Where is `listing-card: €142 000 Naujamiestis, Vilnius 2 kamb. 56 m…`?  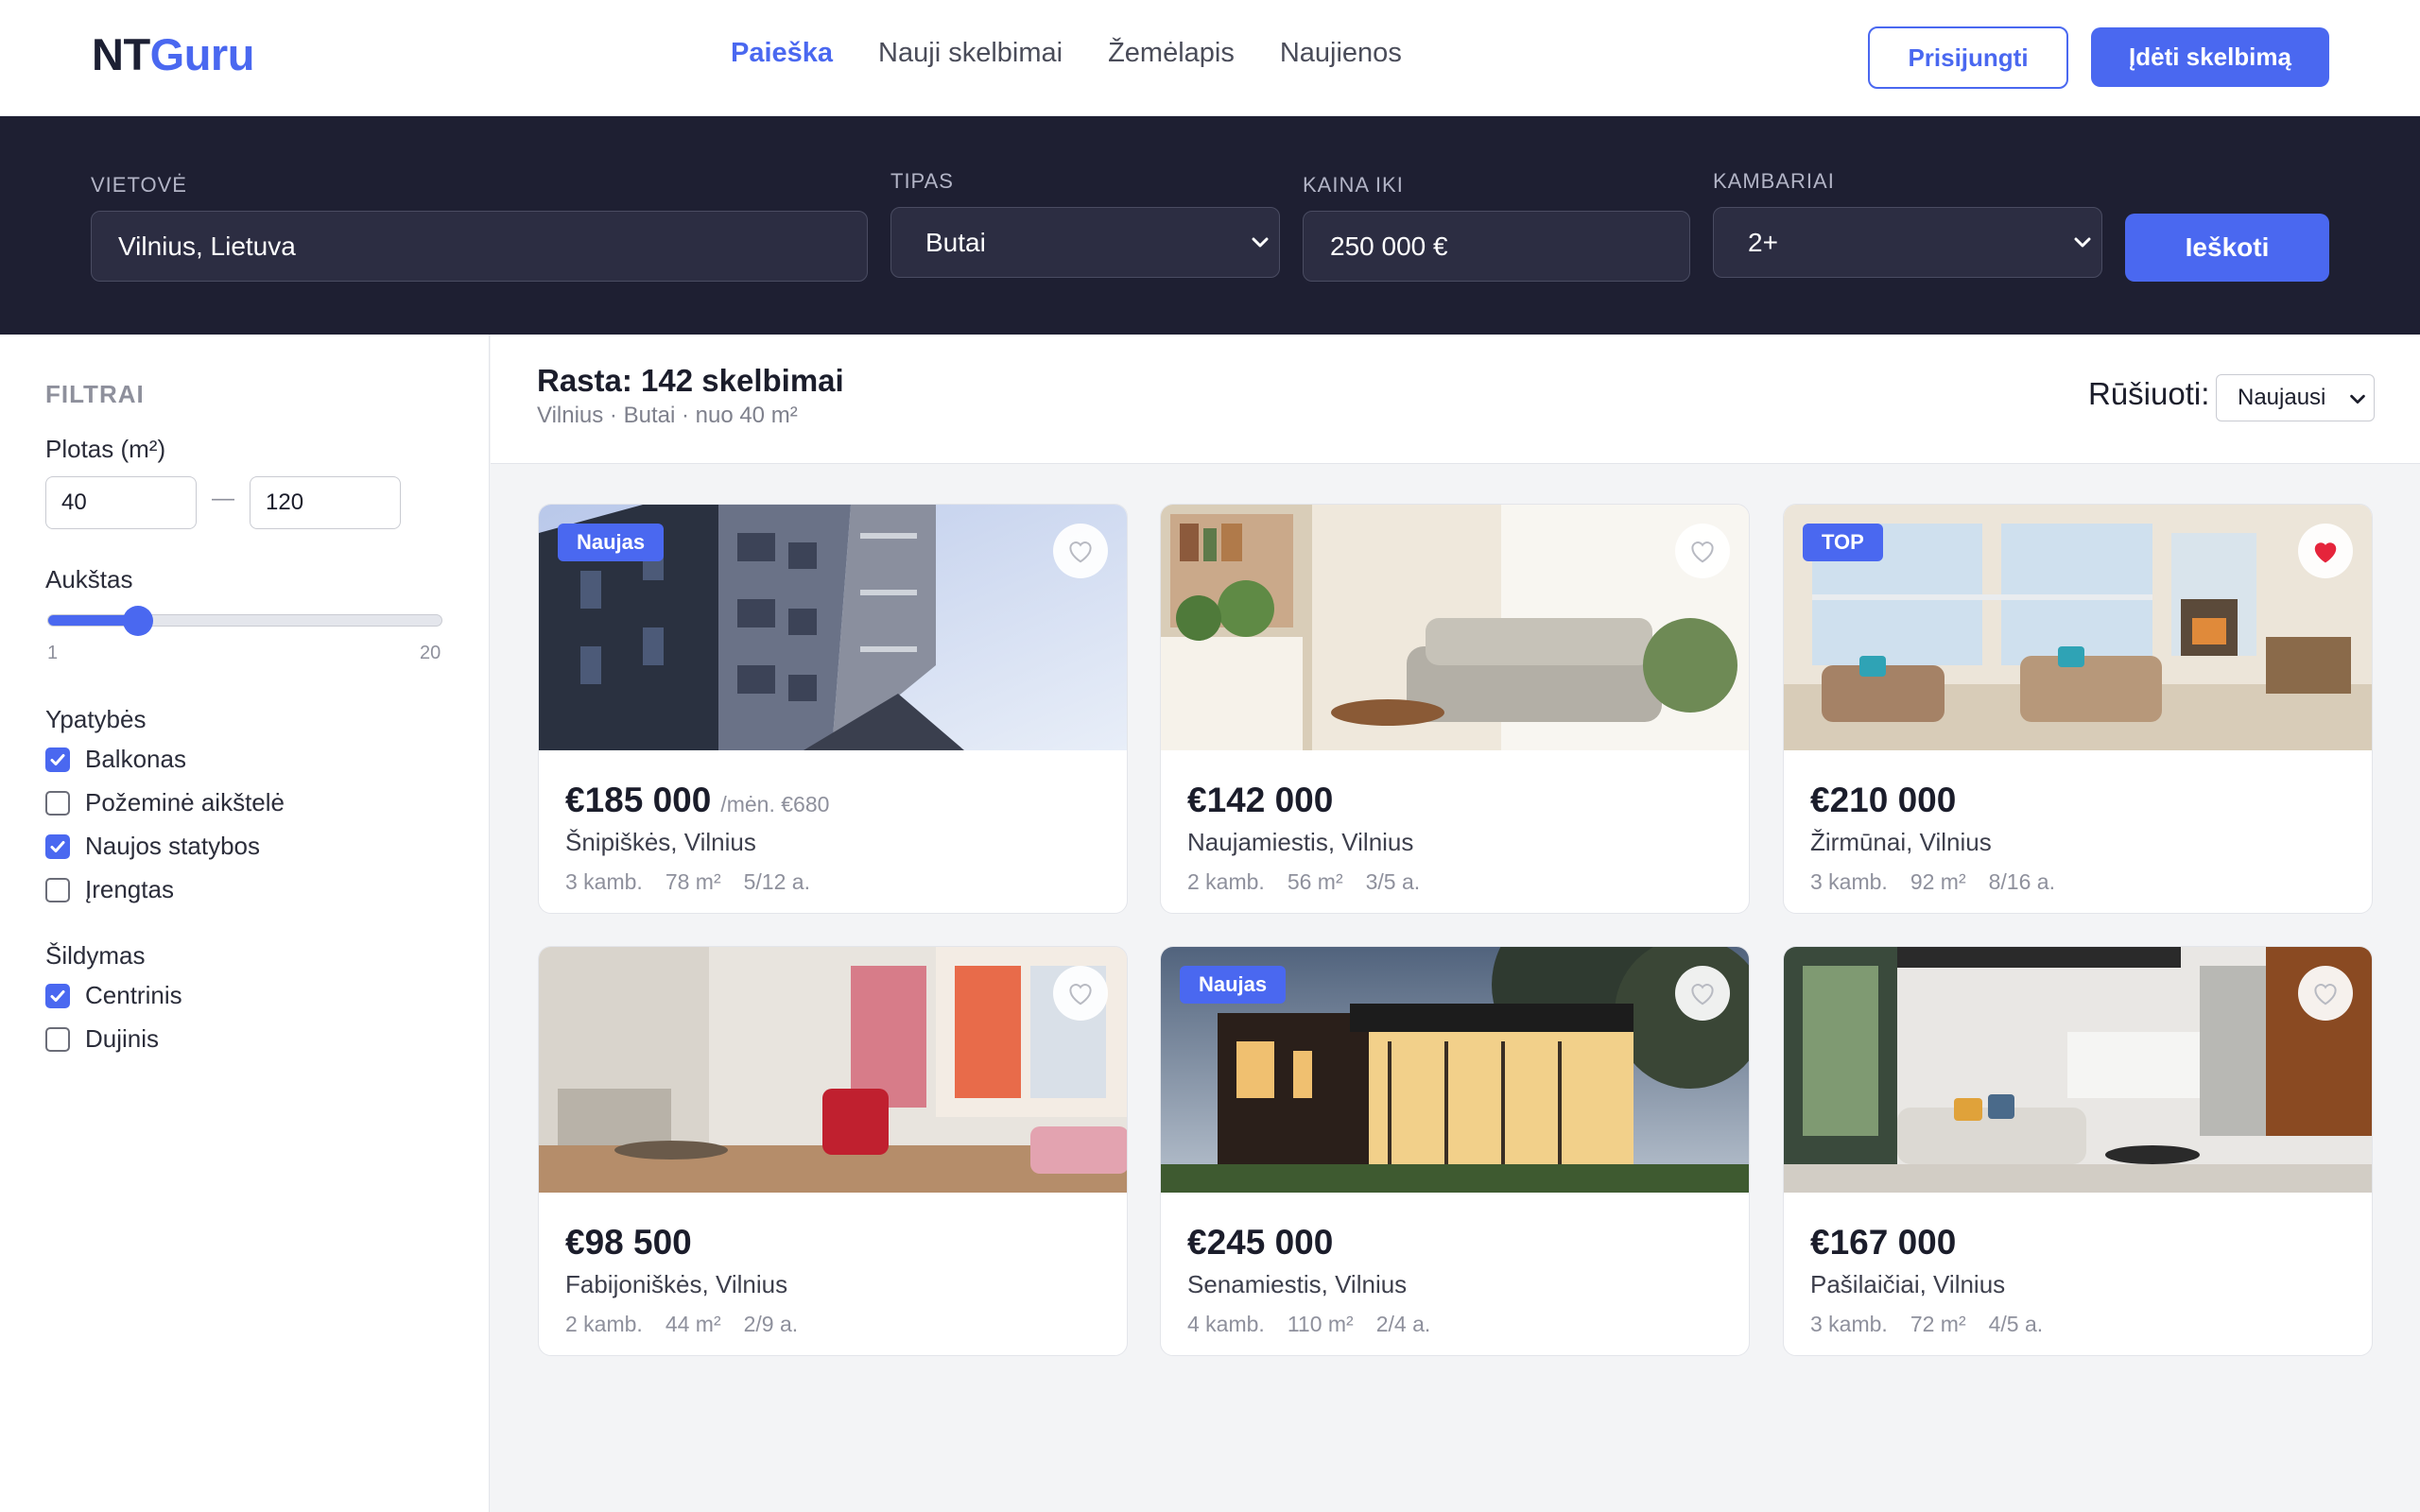
listing-card: €142 000 Naujamiestis, Vilnius 2 kamb. 56 m… is located at coordinates (1455, 709).